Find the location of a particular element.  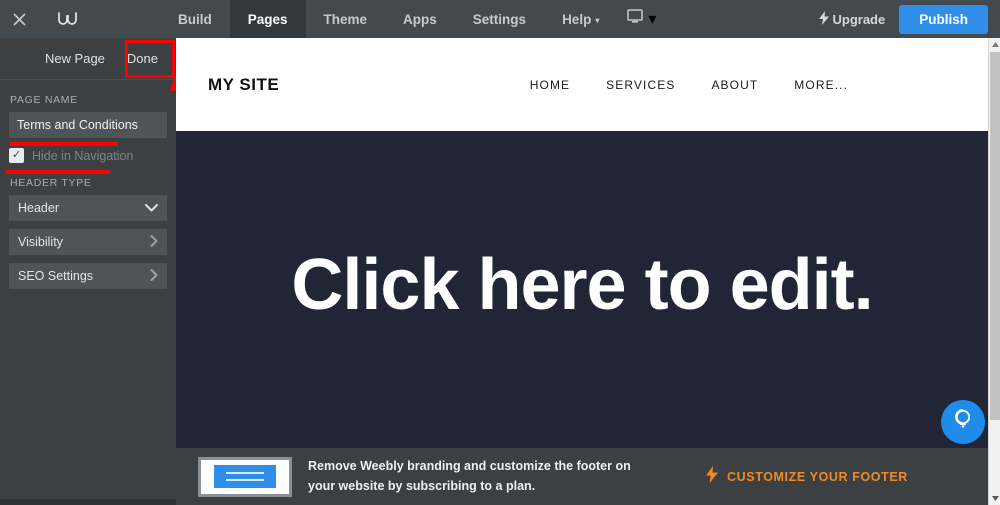

close-icon is located at coordinates (19, 19).